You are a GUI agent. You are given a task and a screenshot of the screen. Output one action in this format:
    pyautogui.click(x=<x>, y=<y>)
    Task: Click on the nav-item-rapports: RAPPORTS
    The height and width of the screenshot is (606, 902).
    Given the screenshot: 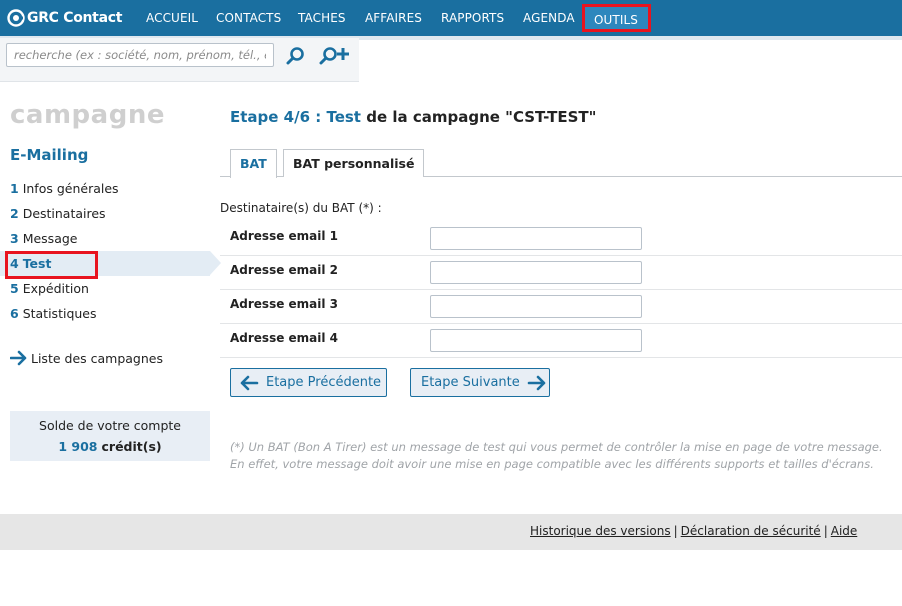 What is the action you would take?
    pyautogui.click(x=472, y=18)
    